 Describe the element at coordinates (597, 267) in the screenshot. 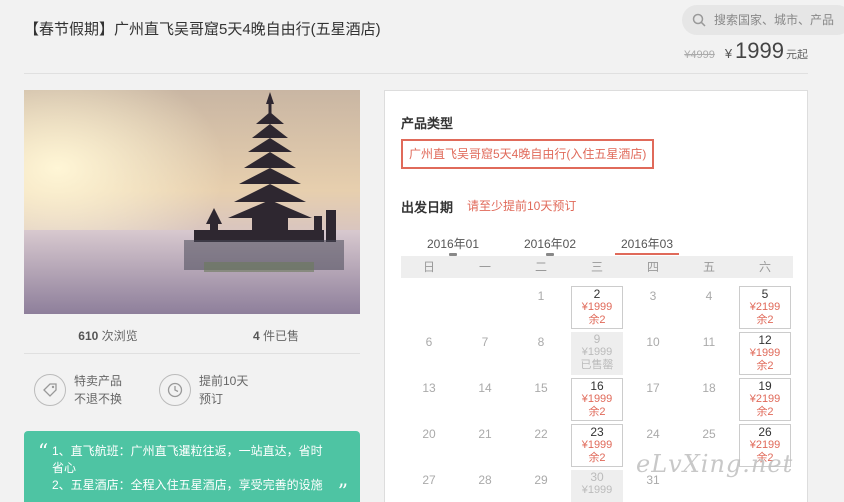

I see `weekday-header: 日 一 二 三 四 五 六` at that location.